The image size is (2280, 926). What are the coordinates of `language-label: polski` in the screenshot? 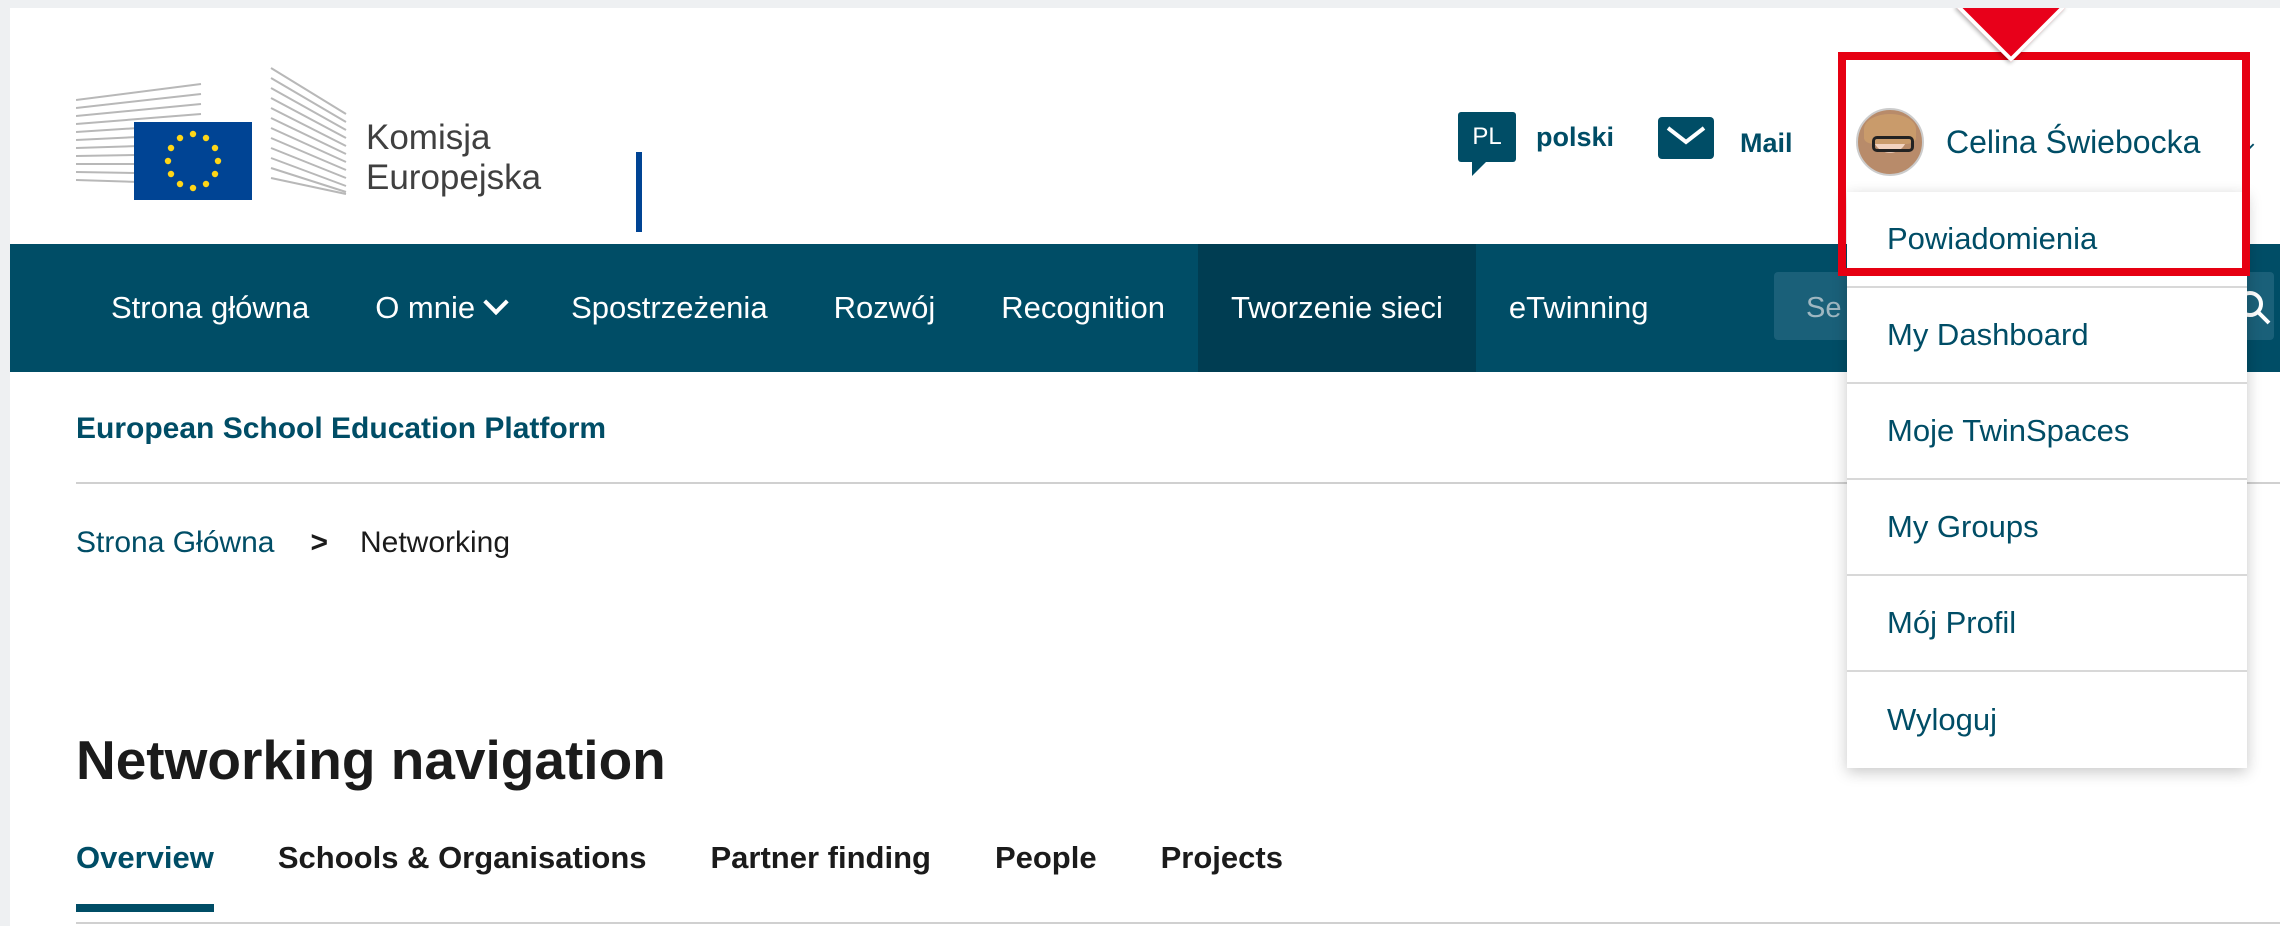 It's located at (1575, 136).